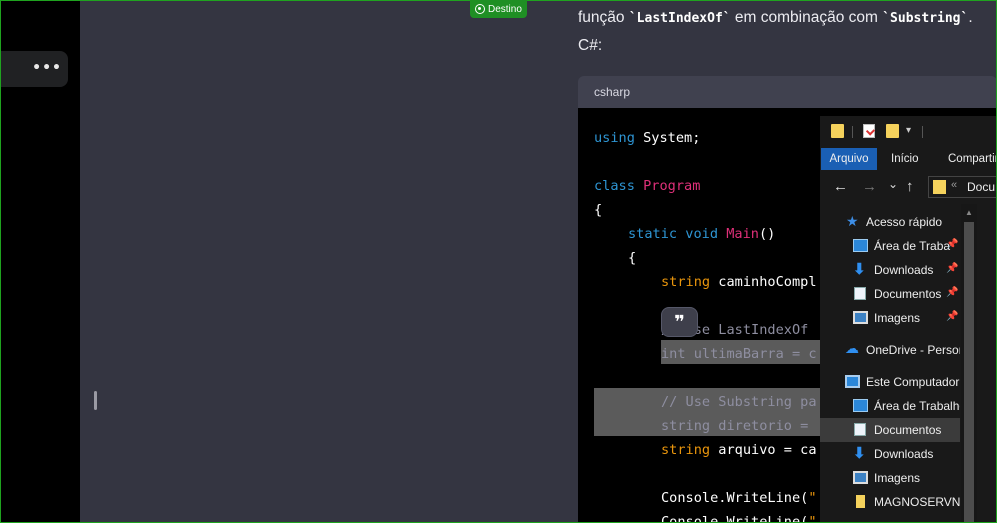 The height and width of the screenshot is (523, 997). Describe the element at coordinates (969, 212) in the screenshot. I see `scroll-up-icon: ▲` at that location.